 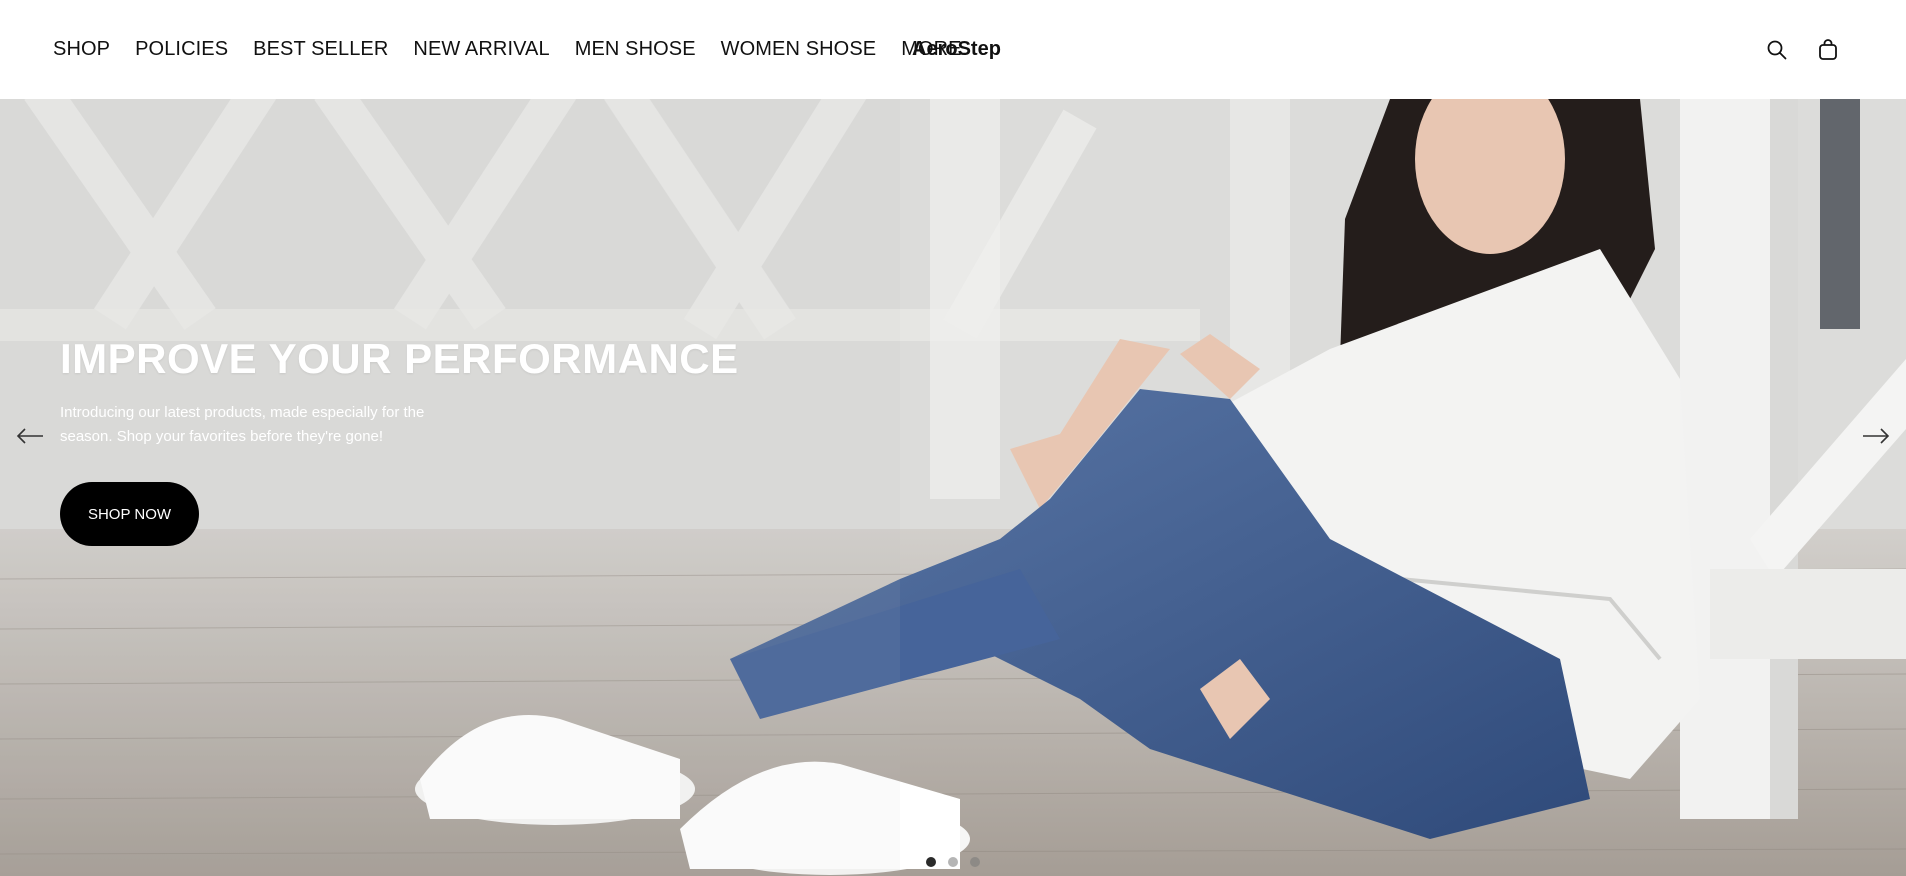 What do you see at coordinates (959, 862) in the screenshot?
I see `slide-indicators` at bounding box center [959, 862].